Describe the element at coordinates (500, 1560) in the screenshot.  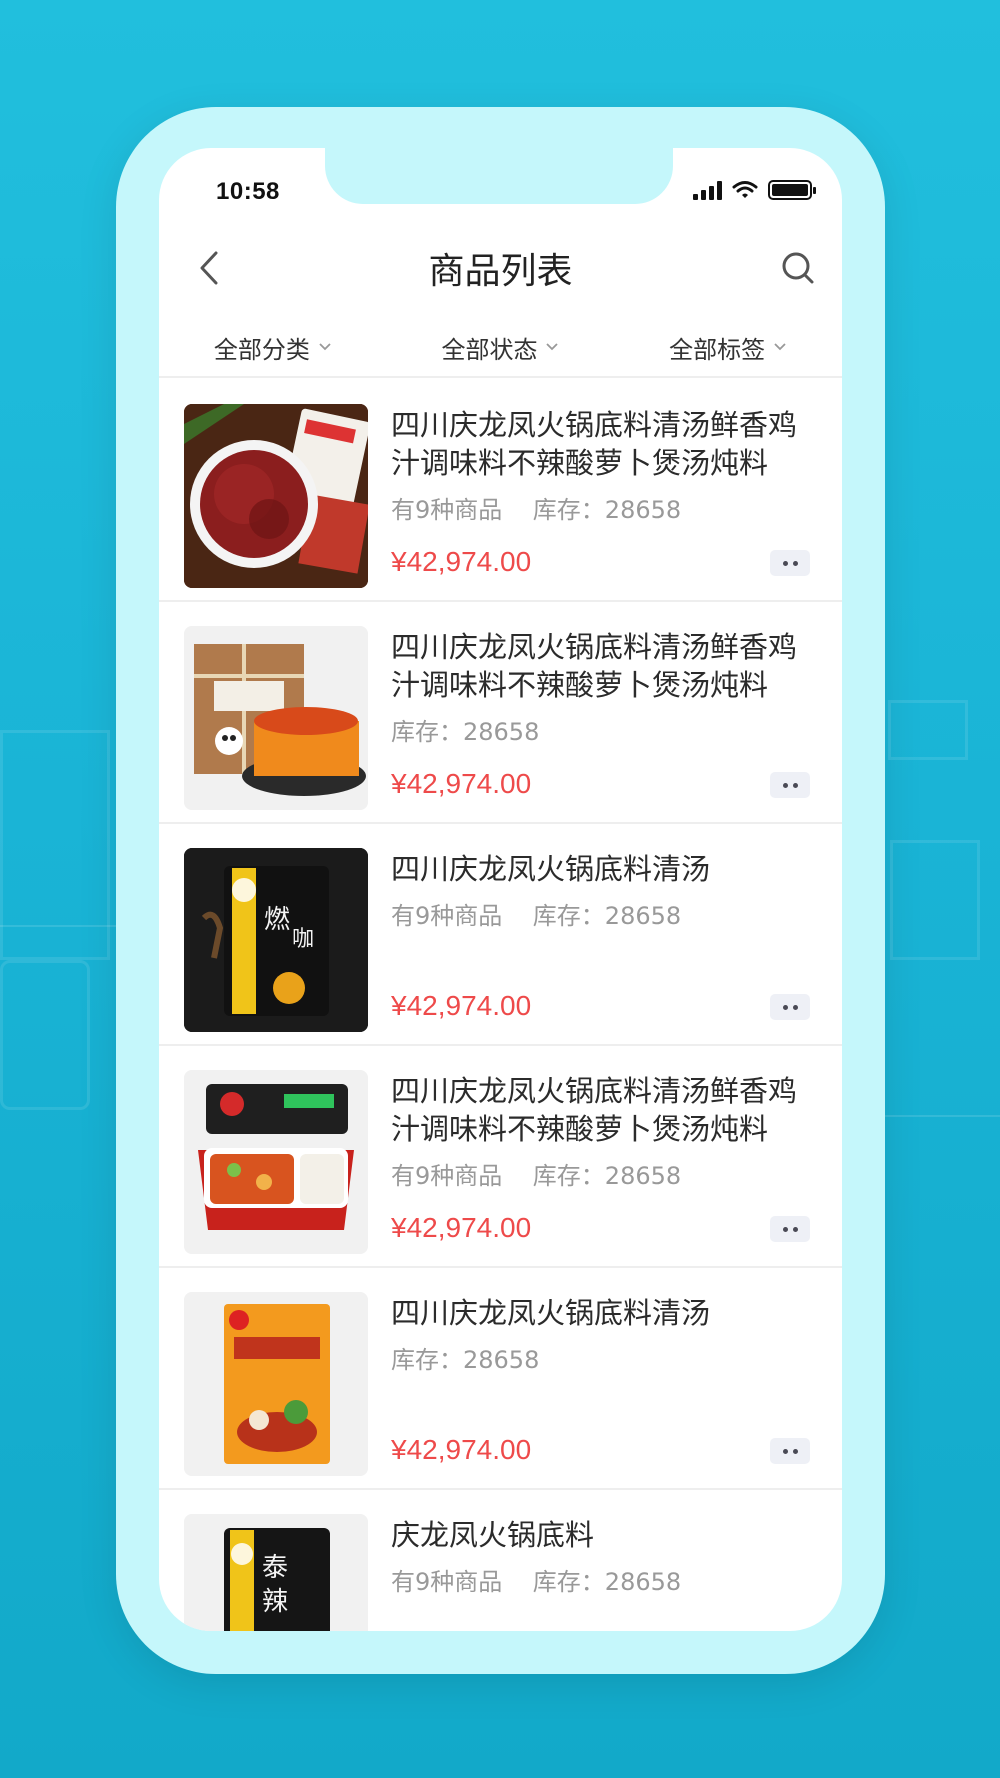
I see `product-item: 泰 辣 庆龙凤火锅底料 有9种商品 库存：28658` at that location.